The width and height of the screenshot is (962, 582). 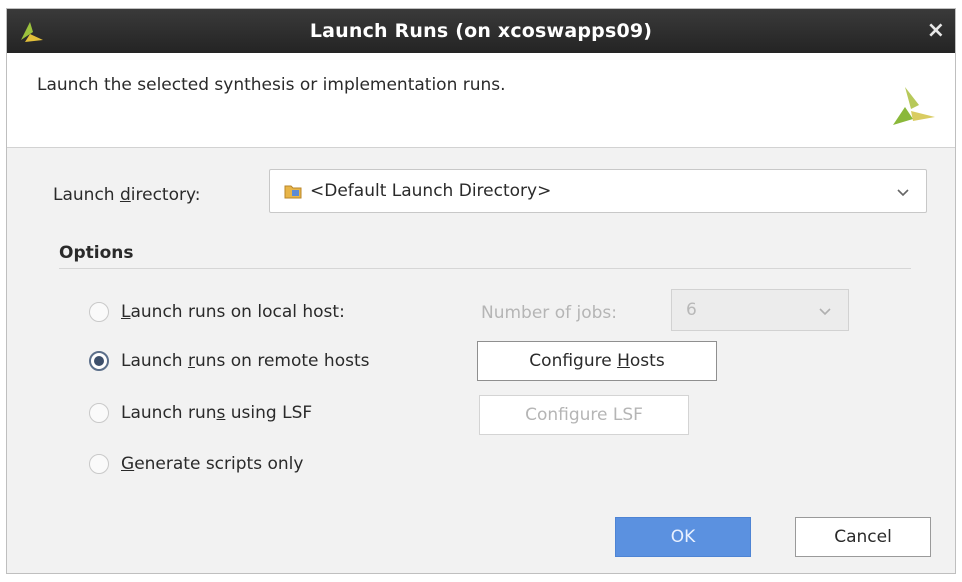 What do you see at coordinates (217, 413) in the screenshot?
I see `radio-launch-lsf-label: Launch runs using LSF` at bounding box center [217, 413].